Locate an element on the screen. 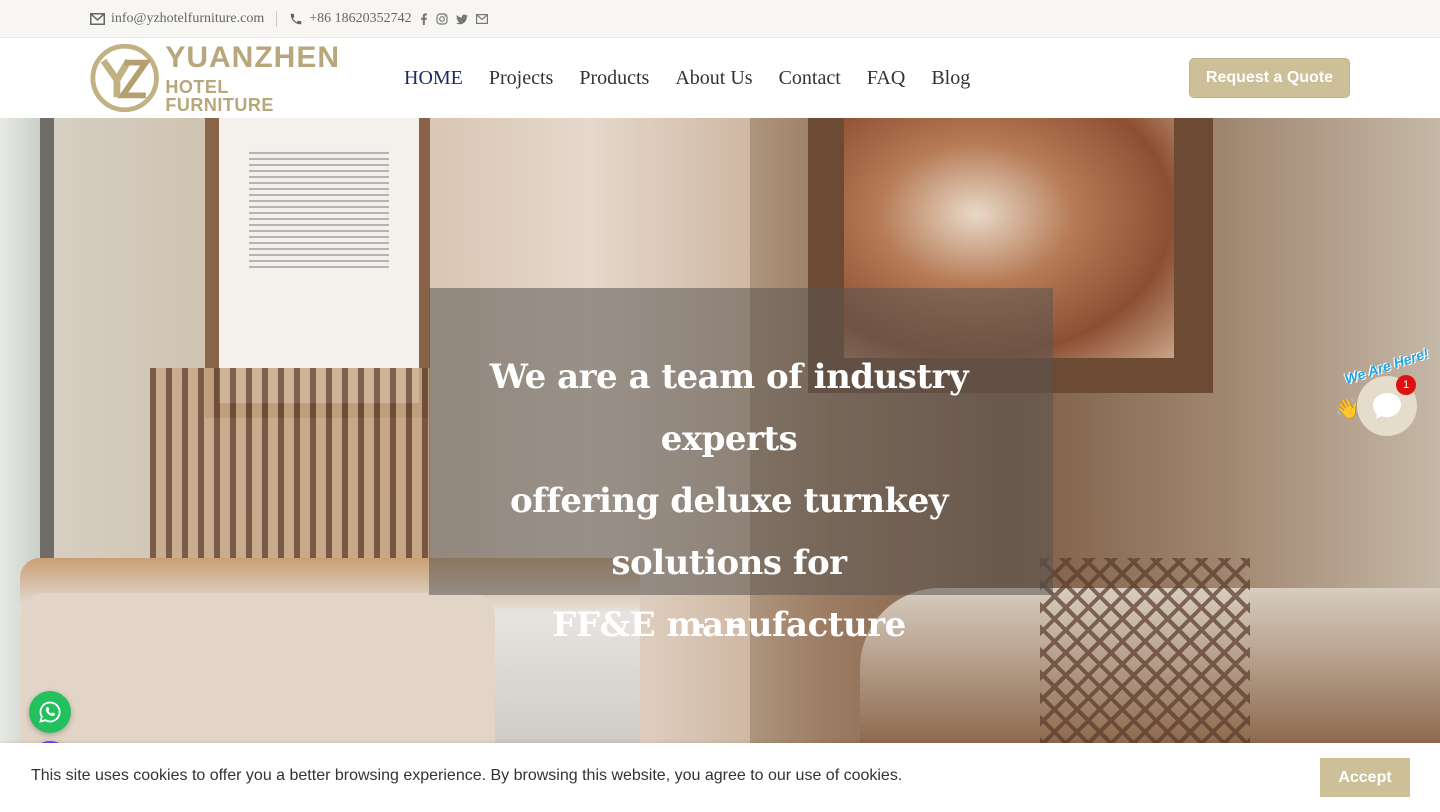 The width and height of the screenshot is (1440, 812). phone-icon is located at coordinates (296, 19).